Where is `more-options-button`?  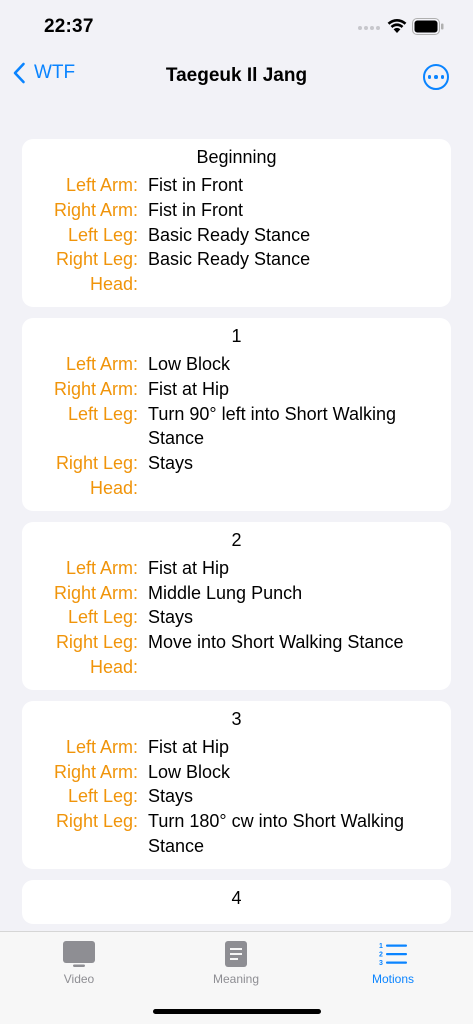 more-options-button is located at coordinates (436, 77).